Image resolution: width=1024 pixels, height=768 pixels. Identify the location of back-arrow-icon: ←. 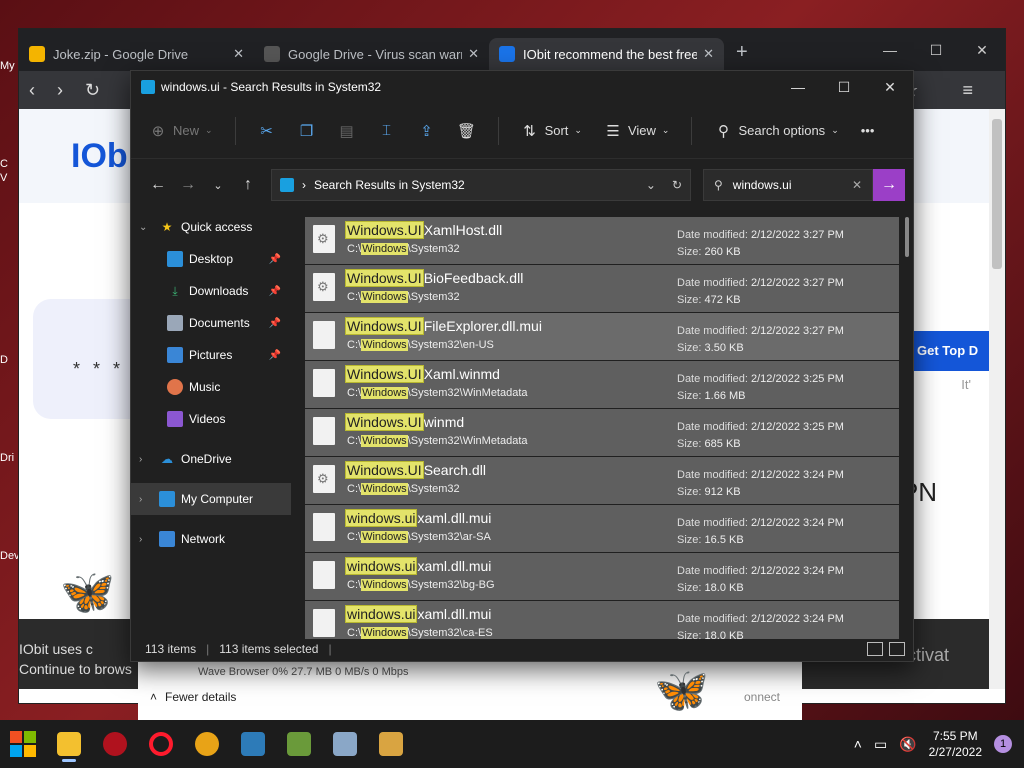
(158, 185).